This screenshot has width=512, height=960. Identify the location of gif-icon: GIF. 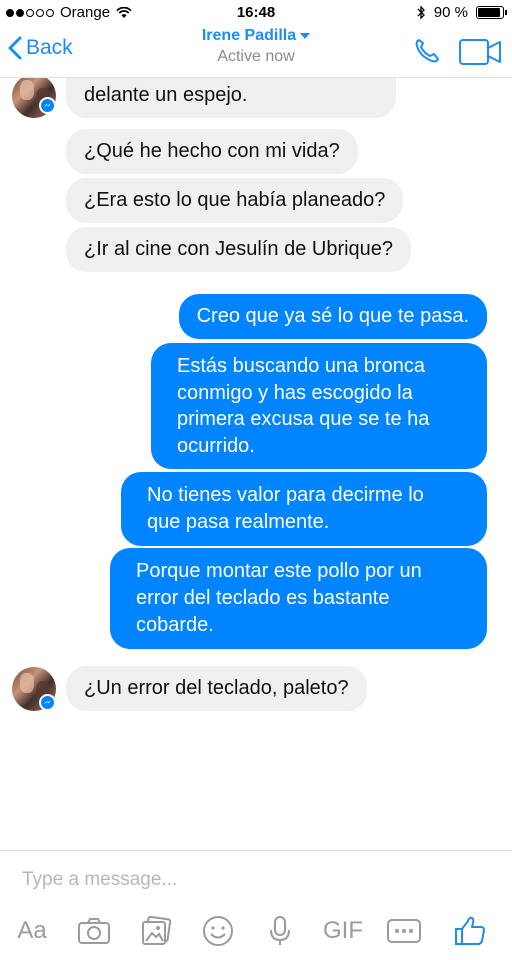
(343, 931).